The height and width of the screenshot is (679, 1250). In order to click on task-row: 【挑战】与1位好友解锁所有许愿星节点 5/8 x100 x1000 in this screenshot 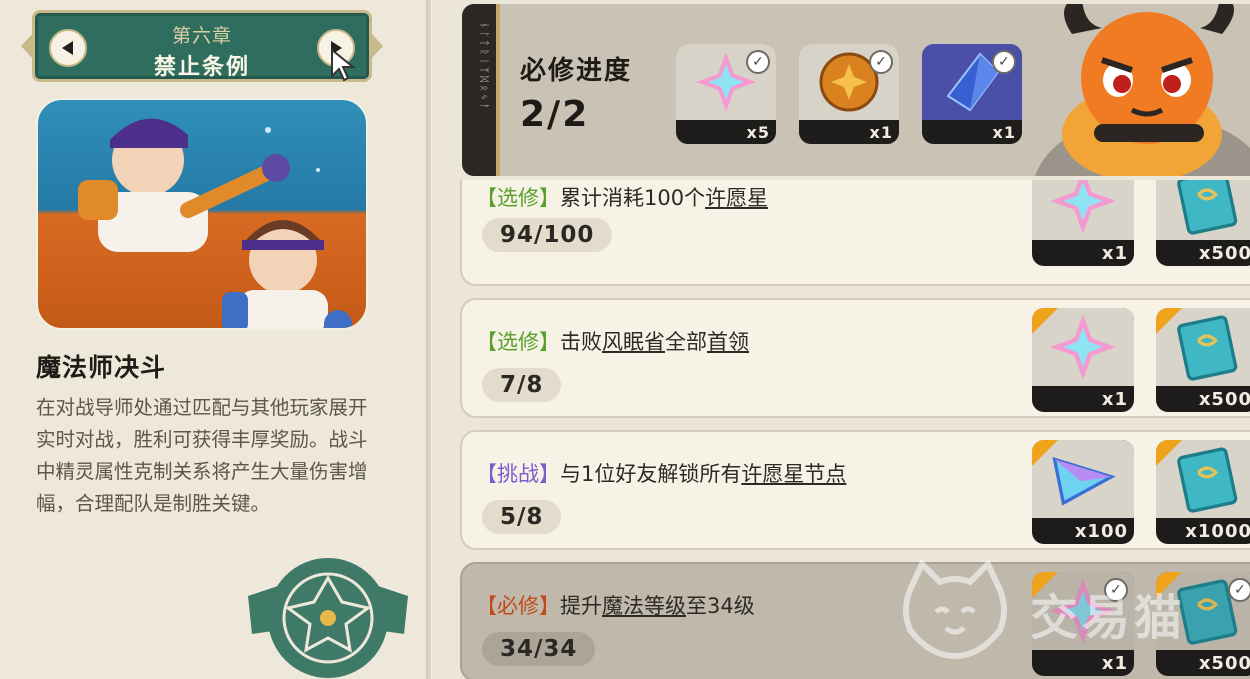, I will do `click(855, 490)`.